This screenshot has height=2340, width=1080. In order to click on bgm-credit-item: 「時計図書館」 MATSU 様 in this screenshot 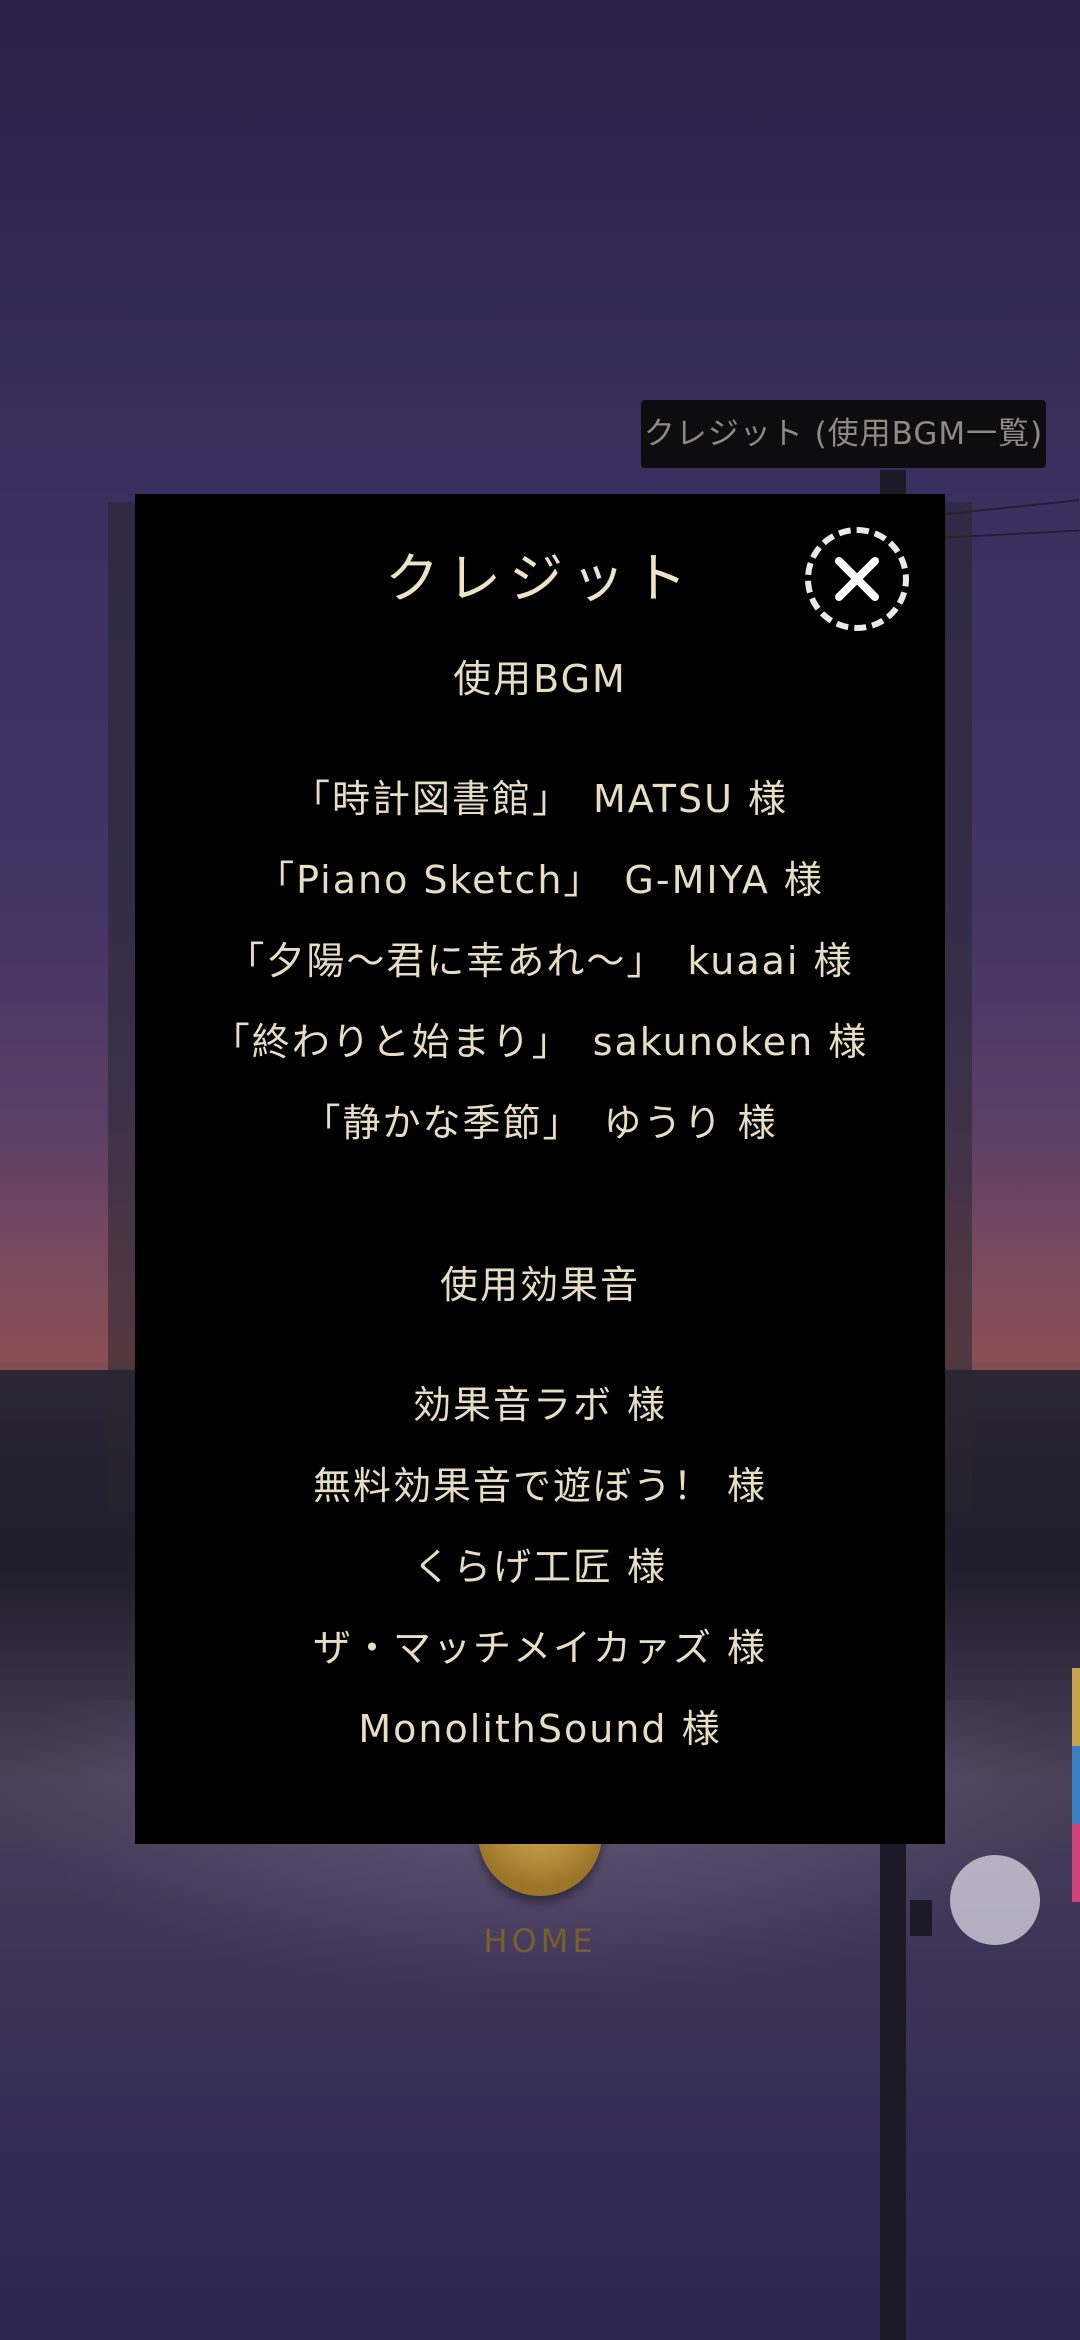, I will do `click(540, 799)`.